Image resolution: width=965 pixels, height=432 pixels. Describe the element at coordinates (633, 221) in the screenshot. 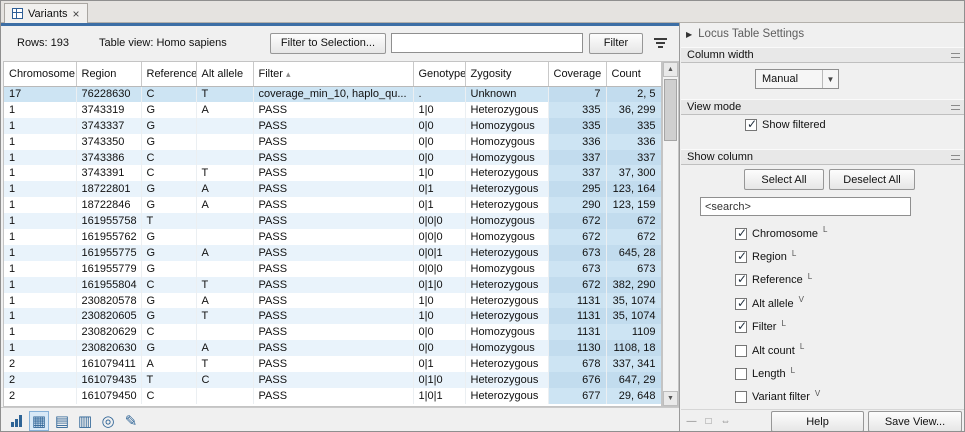

I see `cell-count: 672` at that location.